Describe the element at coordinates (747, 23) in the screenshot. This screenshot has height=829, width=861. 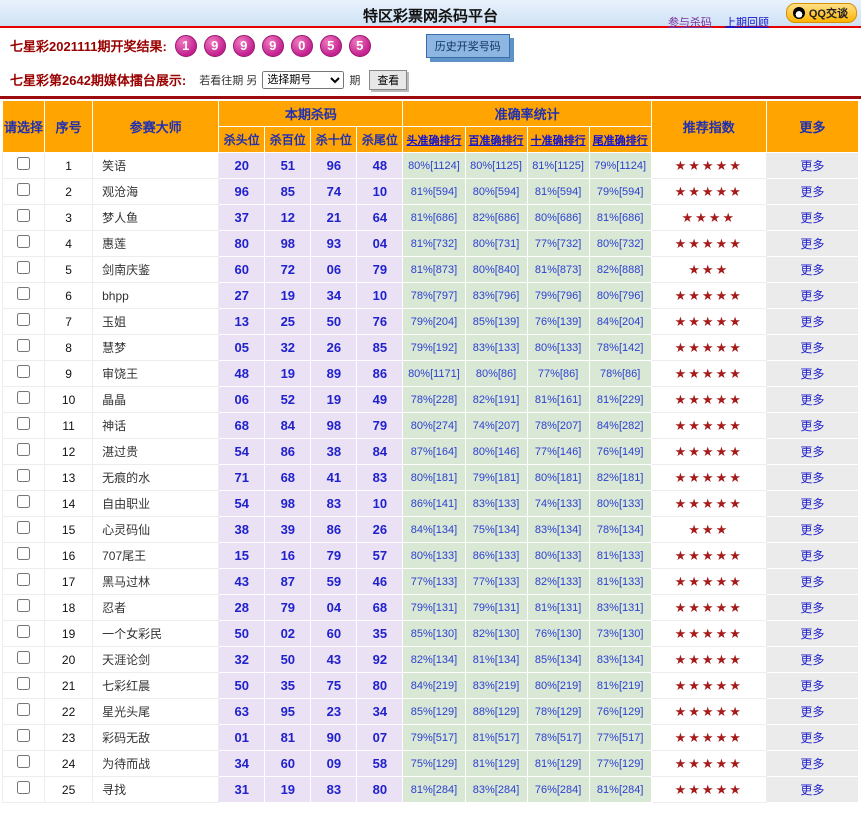
I see `previous-period-link: 上期回顾` at that location.